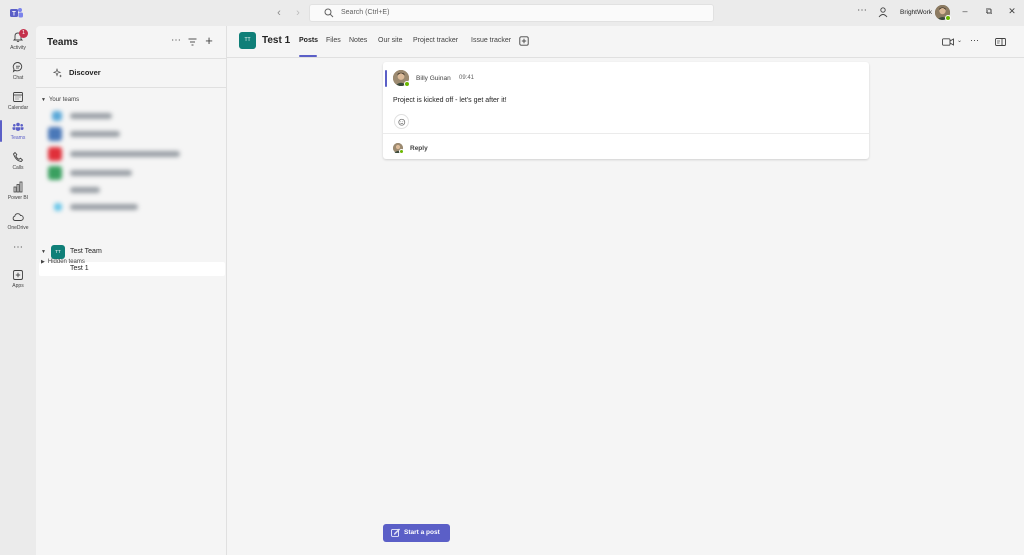 This screenshot has width=1024, height=555. What do you see at coordinates (276, 40) in the screenshot?
I see `channel-title: Test 1` at bounding box center [276, 40].